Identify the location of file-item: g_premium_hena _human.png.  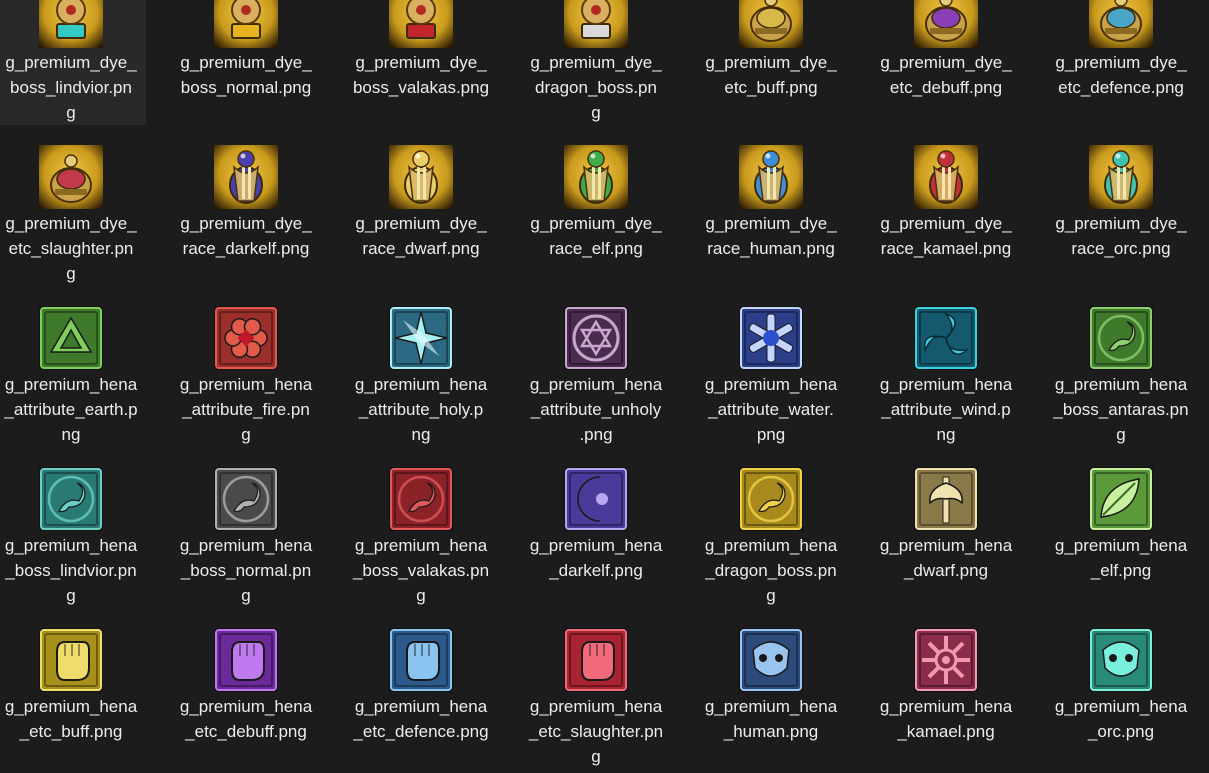
(771, 686).